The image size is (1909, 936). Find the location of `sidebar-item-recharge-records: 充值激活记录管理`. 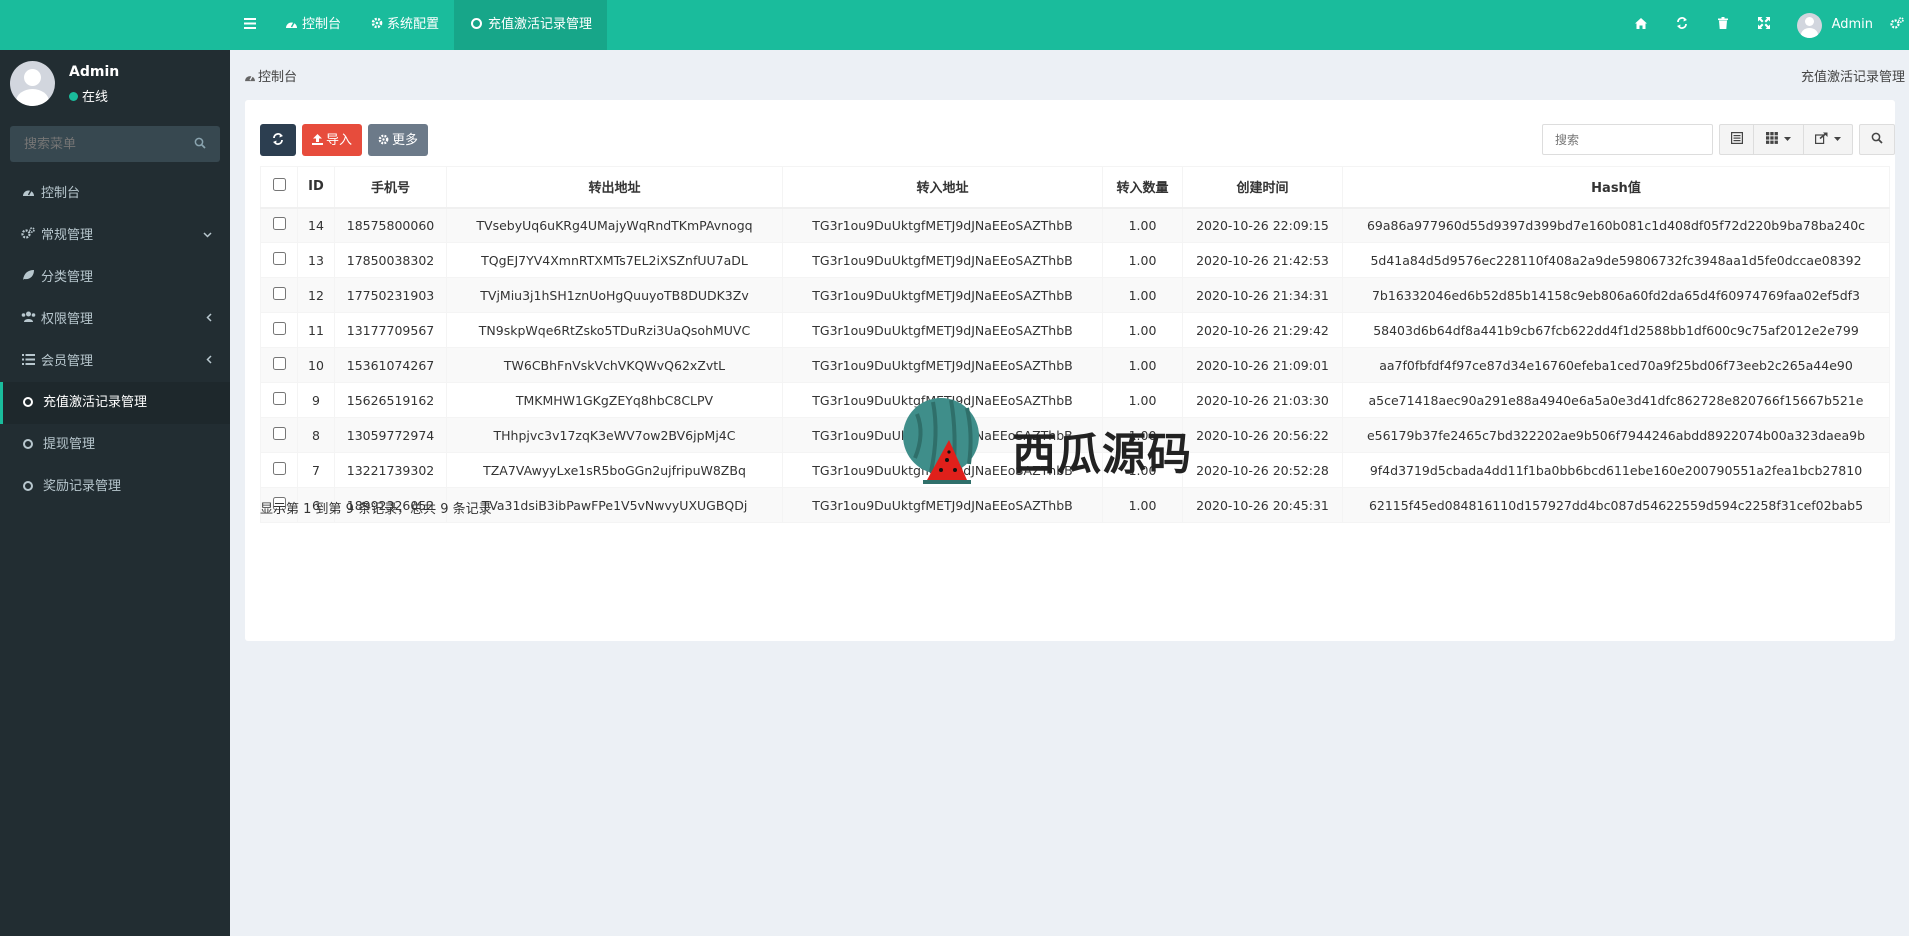

sidebar-item-recharge-records: 充值激活记录管理 is located at coordinates (115, 403).